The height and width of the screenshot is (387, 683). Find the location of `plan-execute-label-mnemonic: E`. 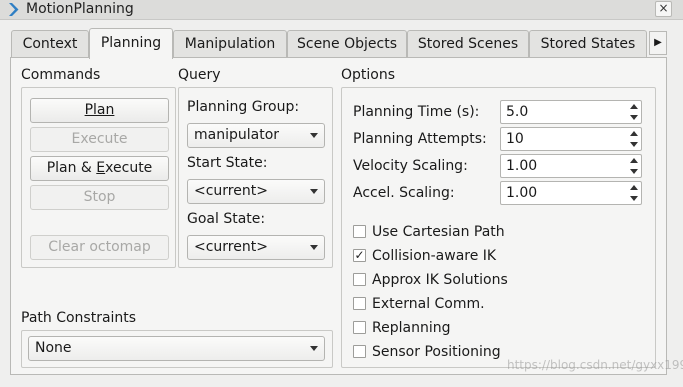

plan-execute-label-mnemonic: E is located at coordinates (101, 168).